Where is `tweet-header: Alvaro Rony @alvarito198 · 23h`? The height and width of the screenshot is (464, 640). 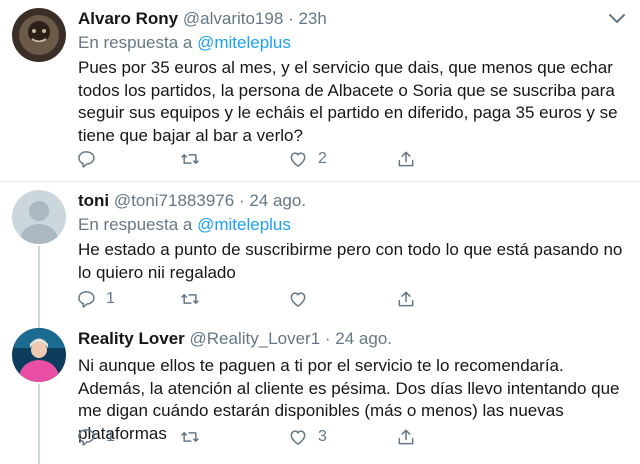 tweet-header: Alvaro Rony @alvarito198 · 23h is located at coordinates (356, 20).